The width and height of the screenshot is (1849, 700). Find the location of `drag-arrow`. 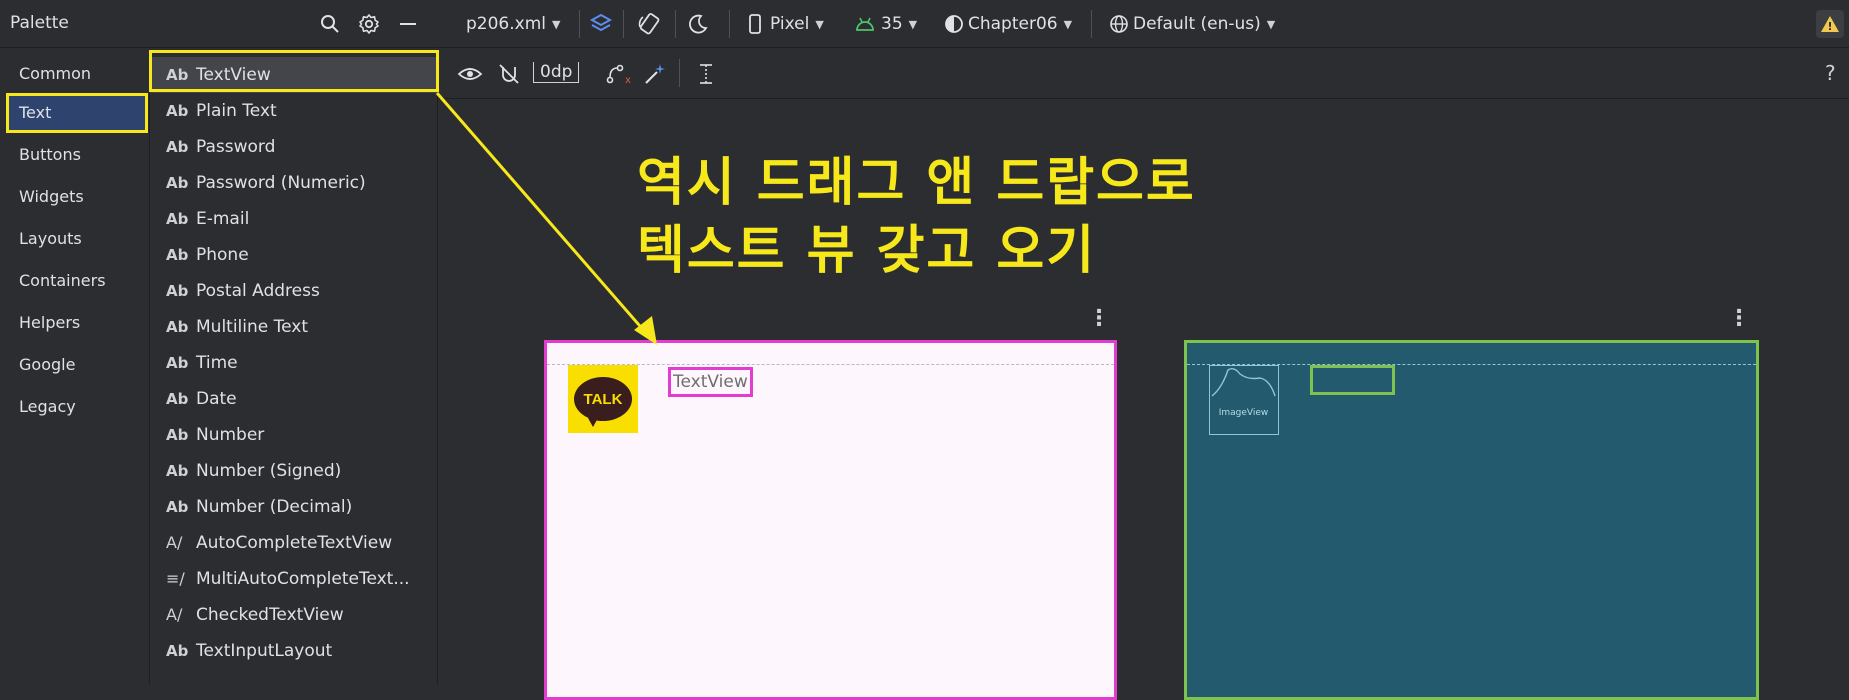

drag-arrow is located at coordinates (546, 218).